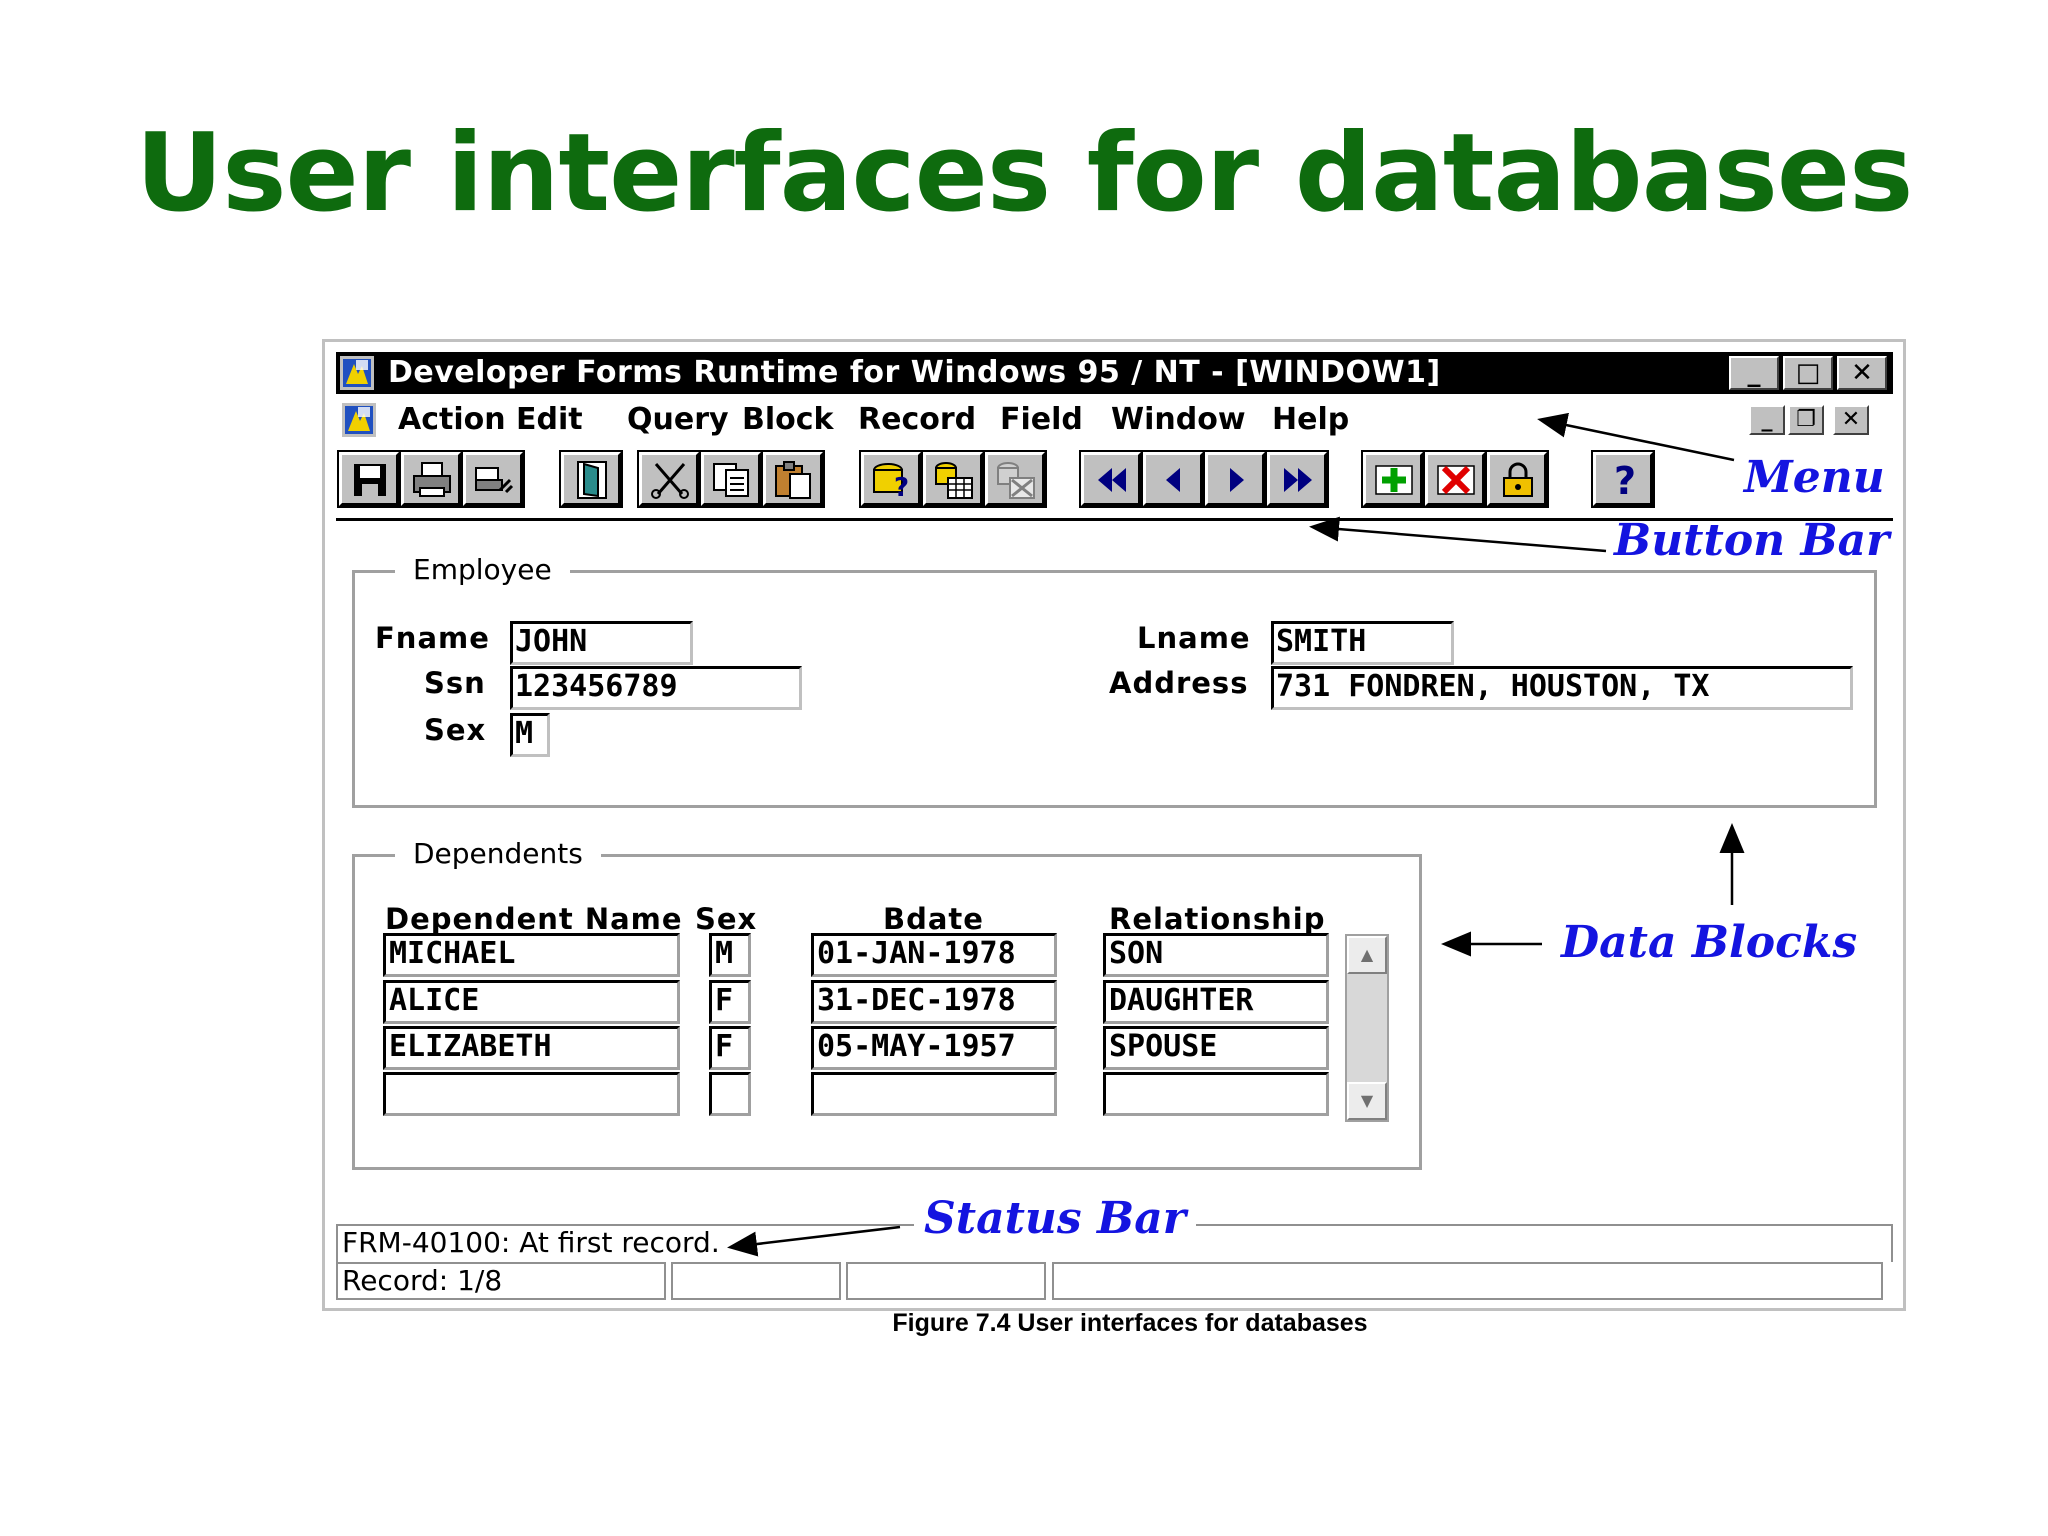  I want to click on status-bar-arrow, so click(814, 1241).